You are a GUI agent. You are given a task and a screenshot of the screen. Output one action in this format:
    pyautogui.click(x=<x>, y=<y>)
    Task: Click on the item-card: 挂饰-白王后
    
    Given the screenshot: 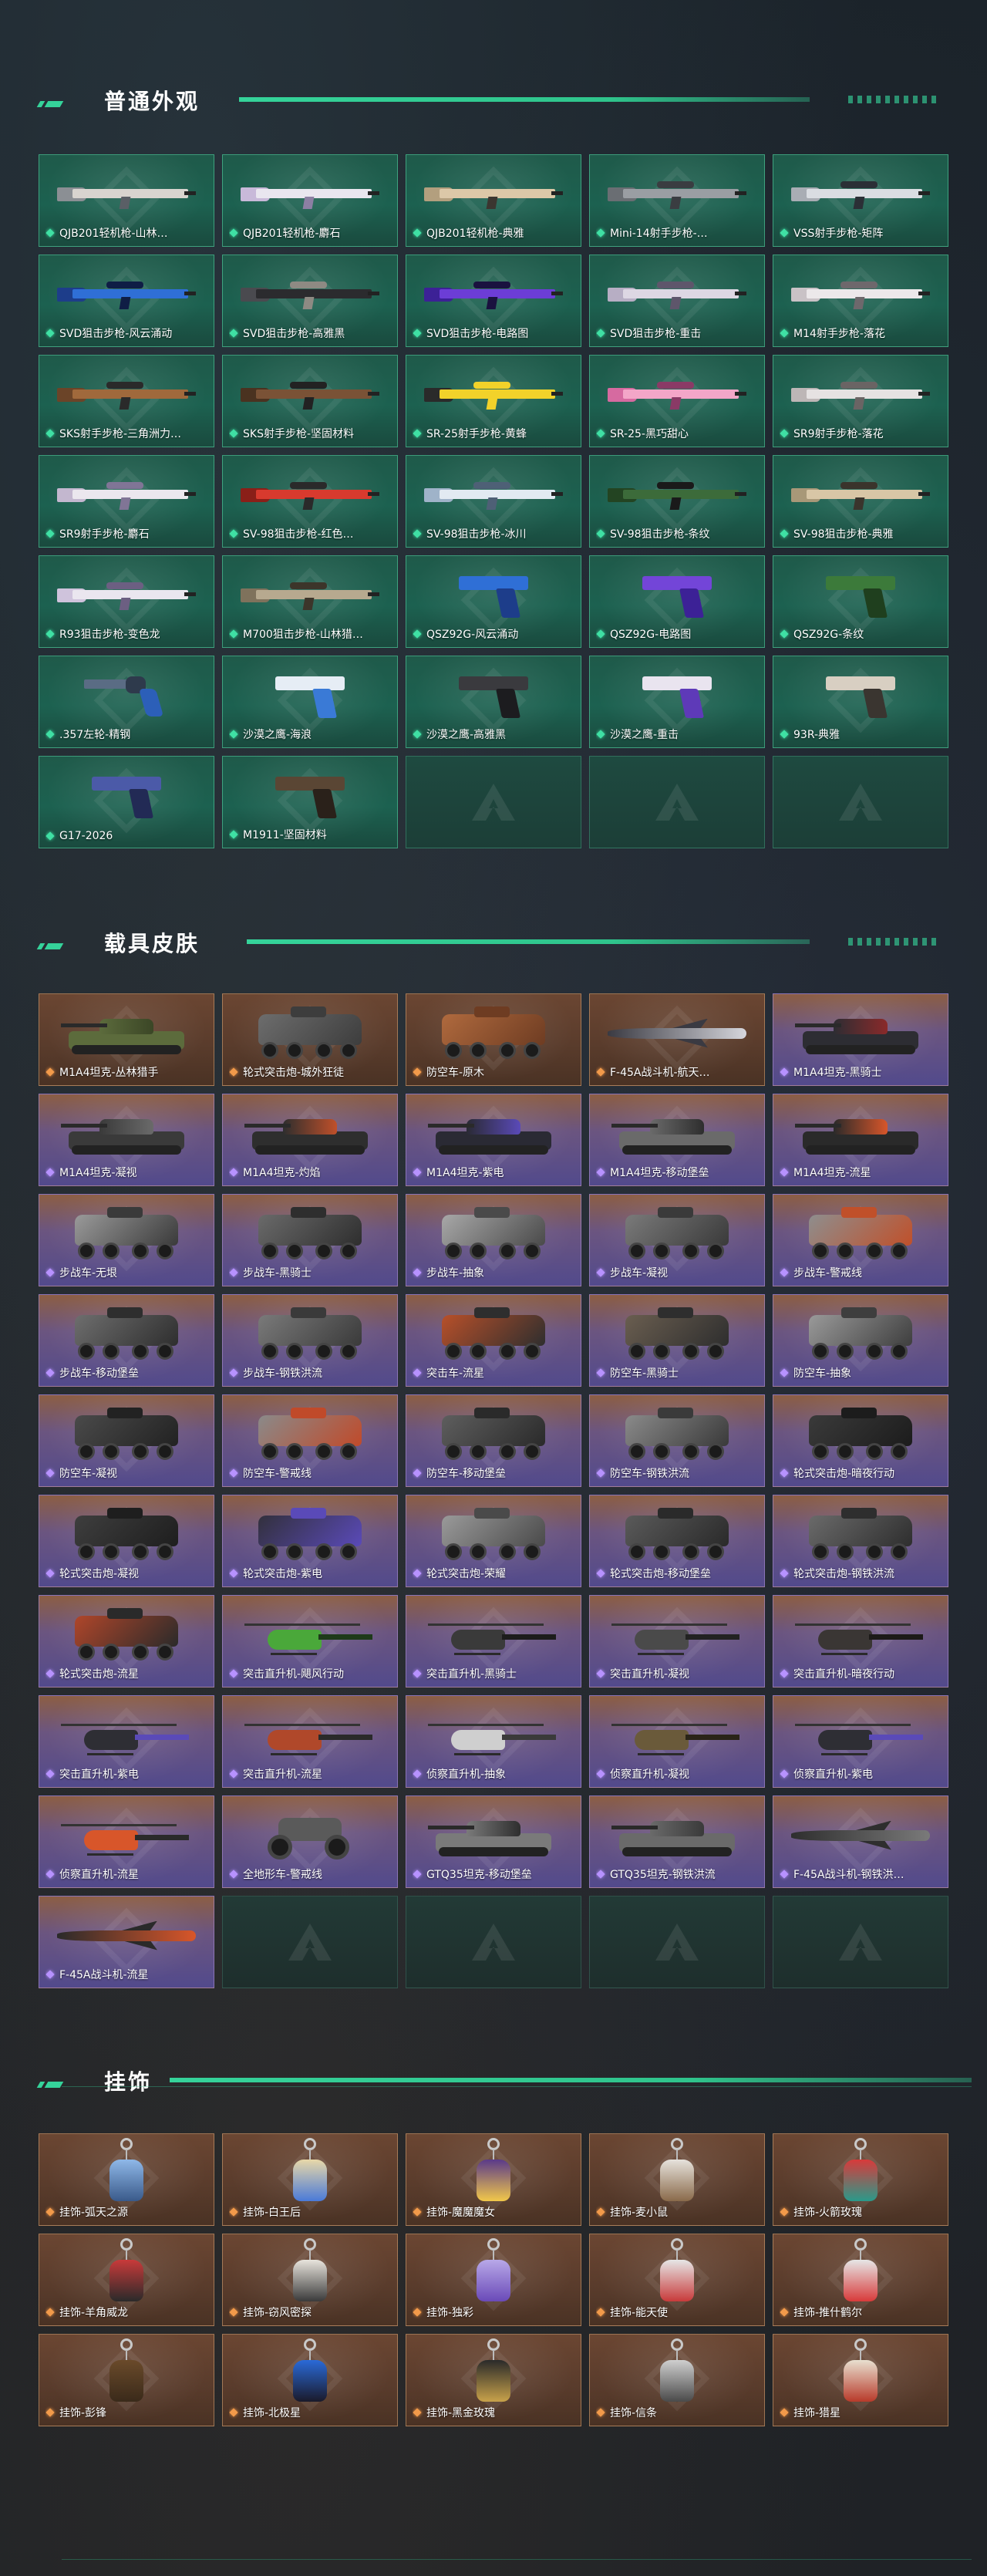 What is the action you would take?
    pyautogui.click(x=310, y=2179)
    